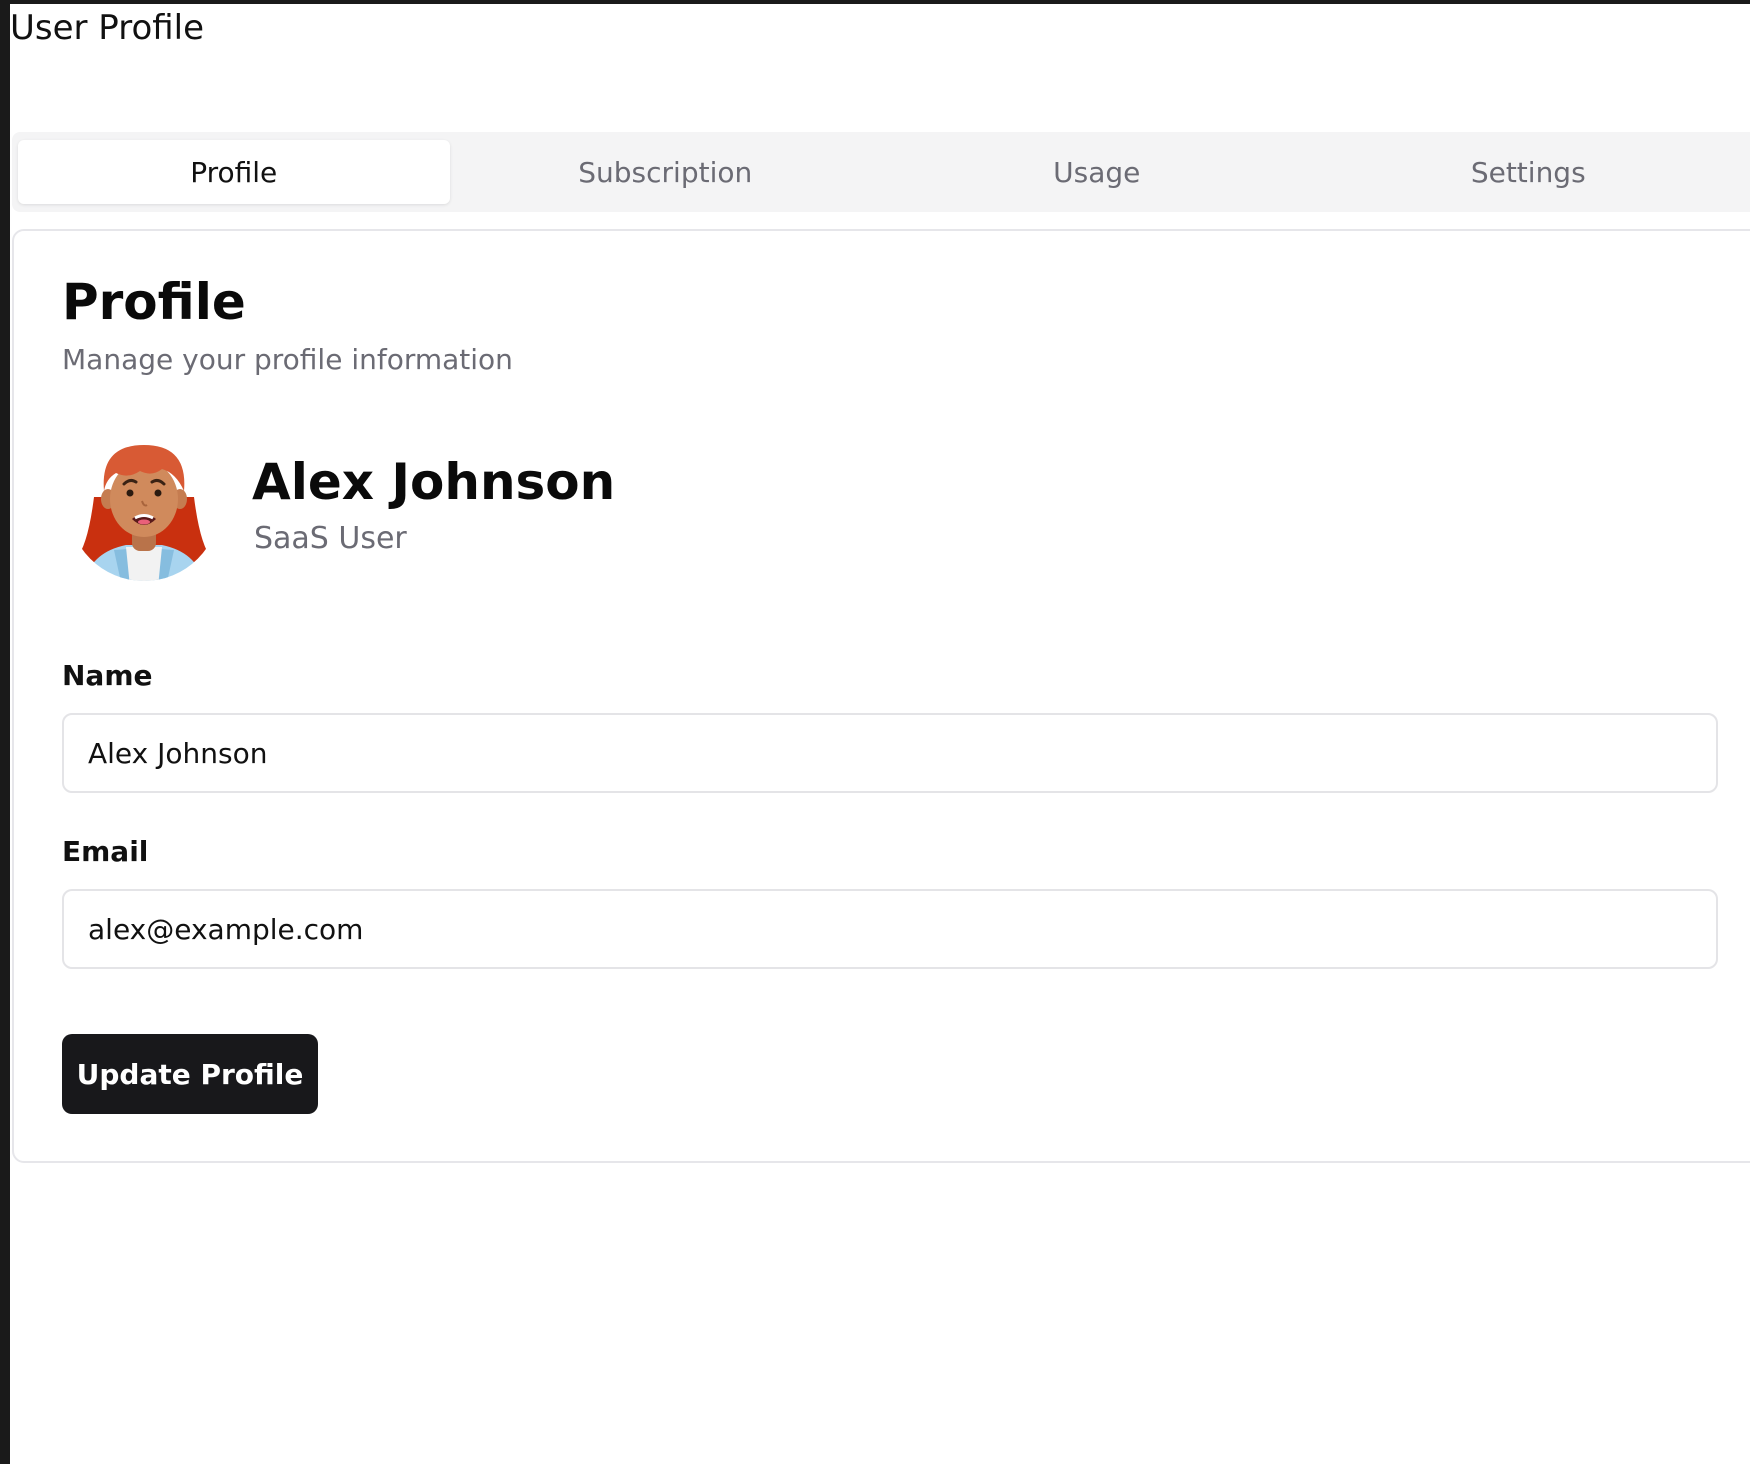  Describe the element at coordinates (666, 172) in the screenshot. I see `tab-subscription: Subscription` at that location.